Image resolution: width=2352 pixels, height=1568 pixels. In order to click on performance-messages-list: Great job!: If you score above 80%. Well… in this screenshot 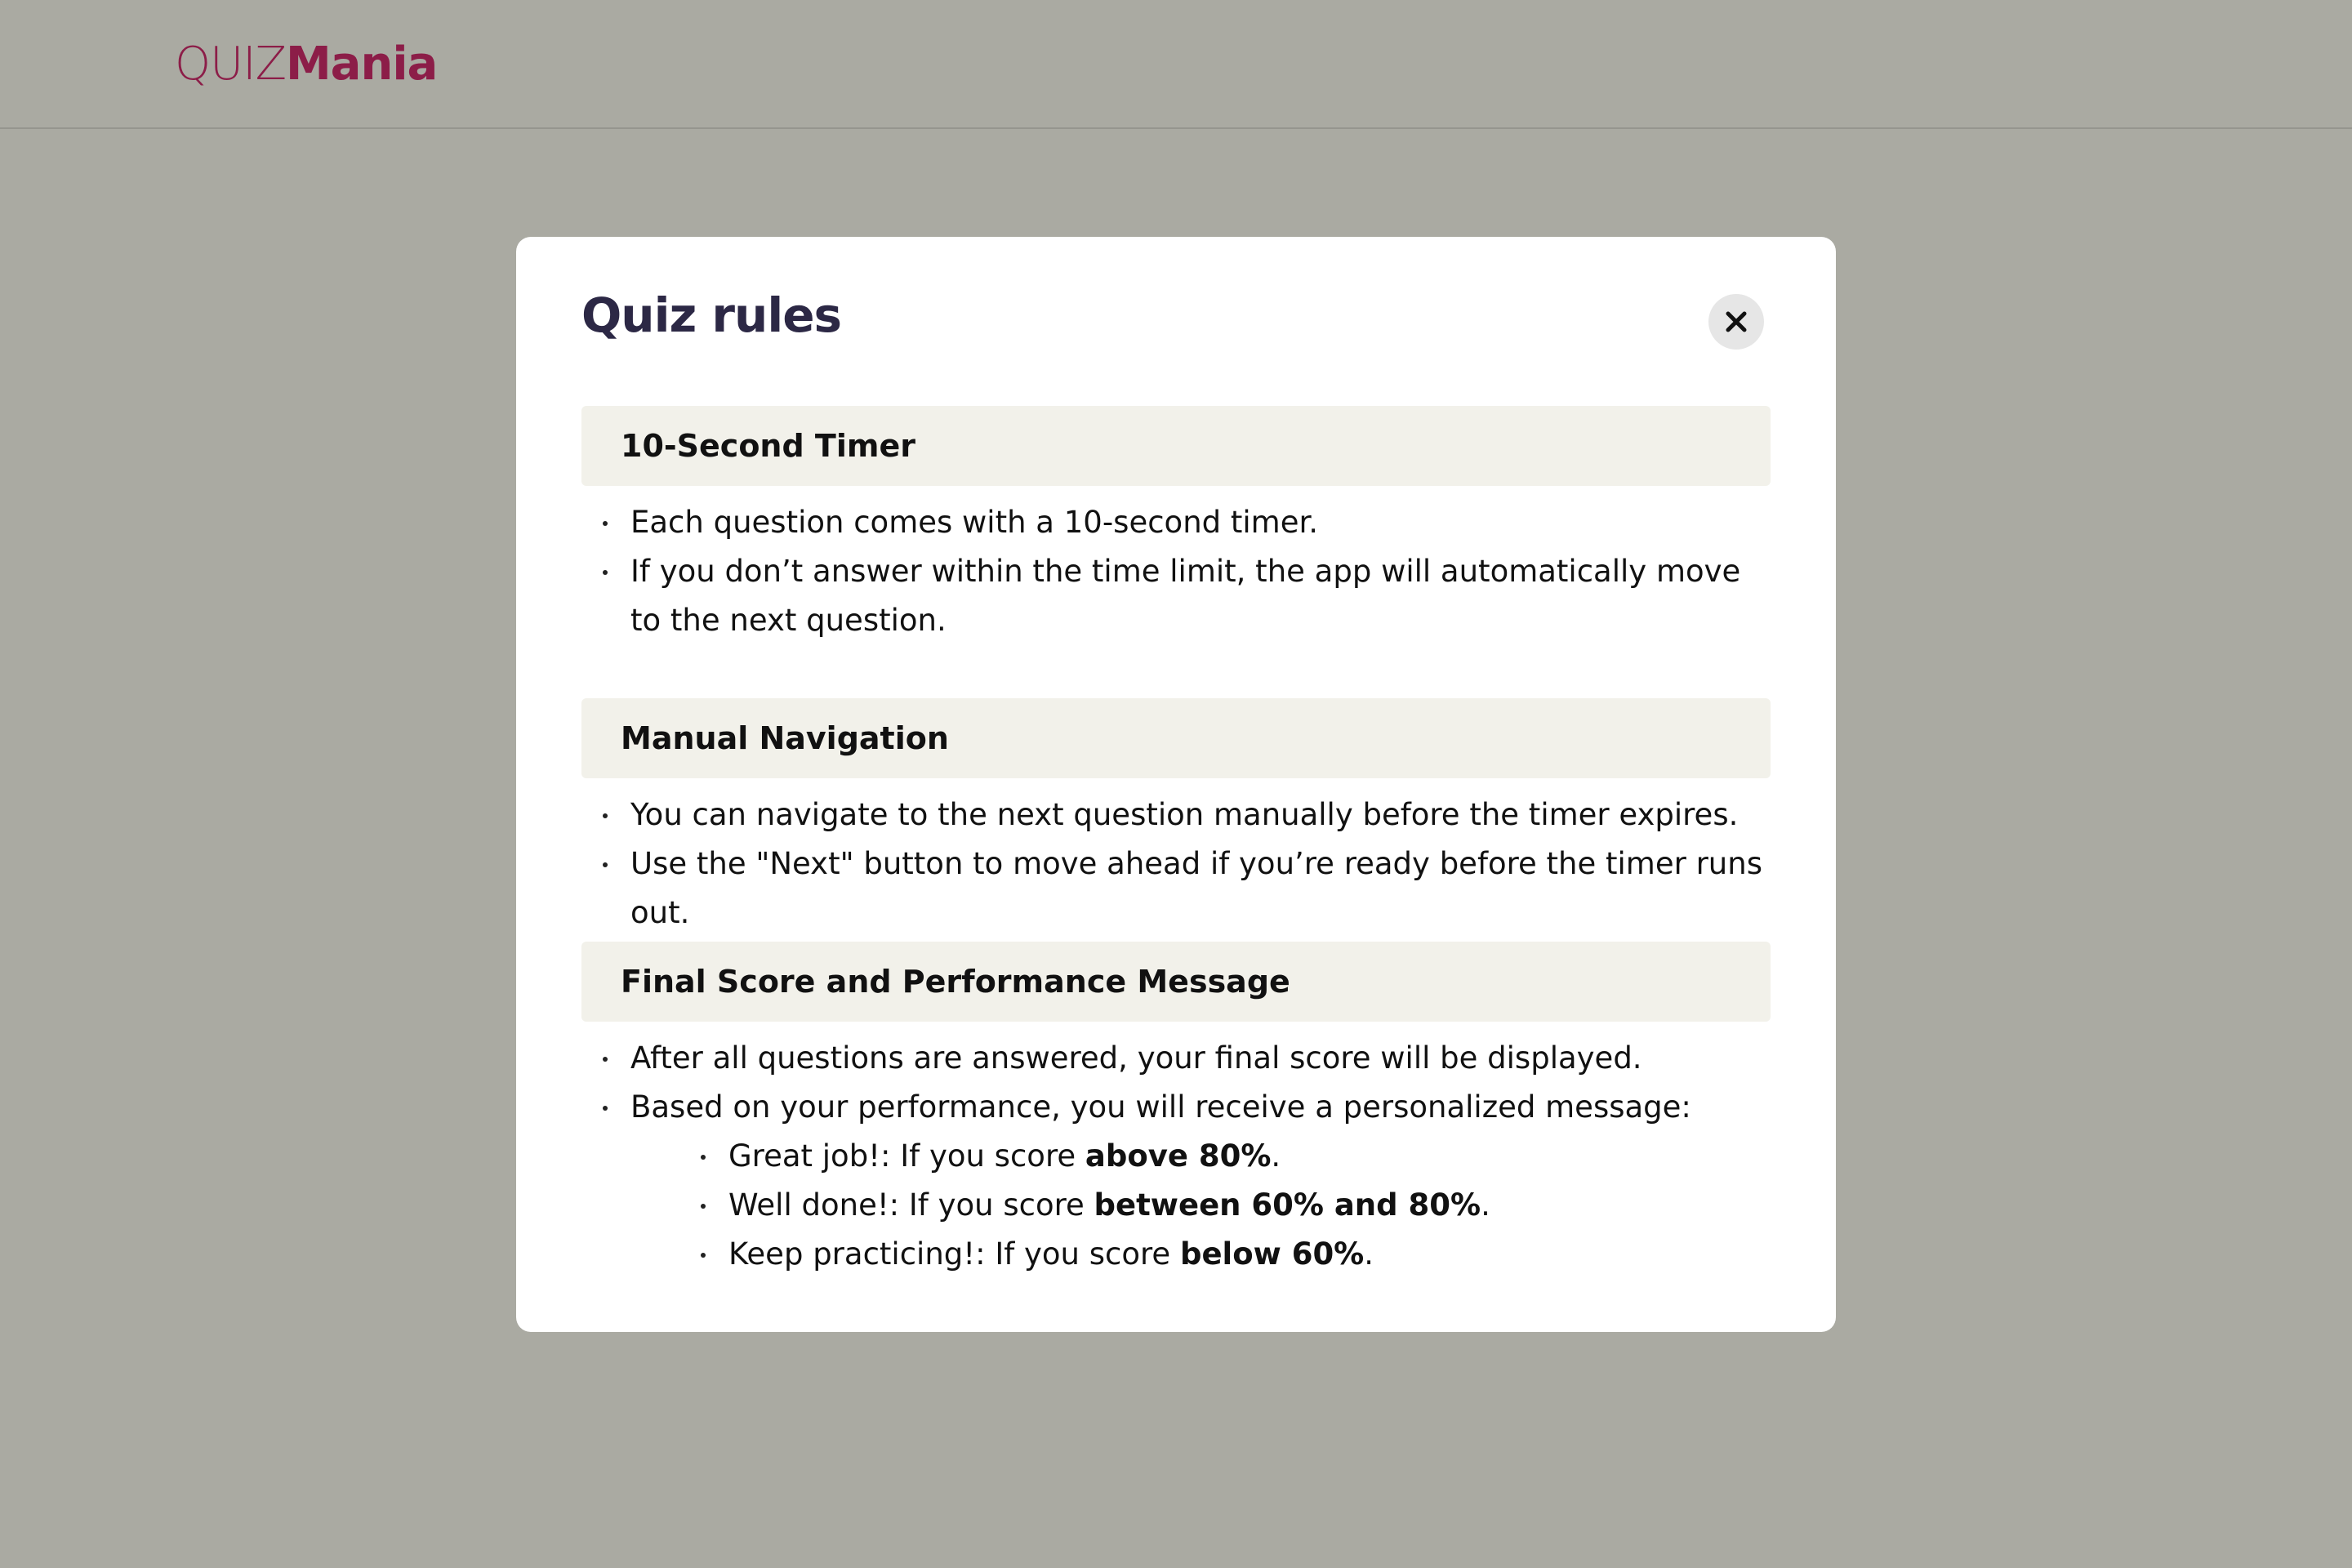, I will do `click(1200, 1205)`.